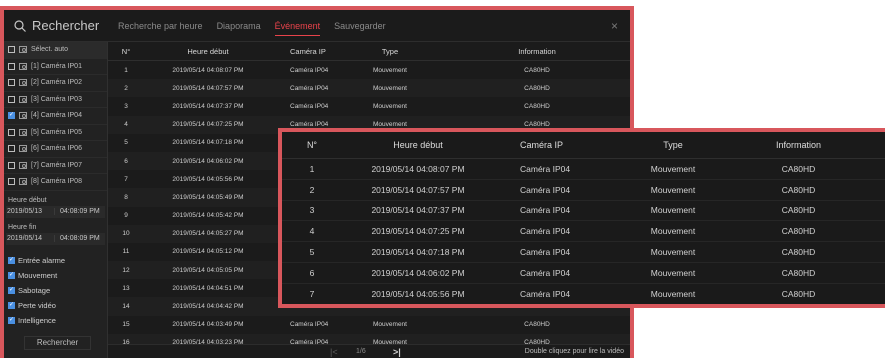 This screenshot has width=885, height=358. Describe the element at coordinates (297, 26) in the screenshot. I see `tab-event: Événement` at that location.